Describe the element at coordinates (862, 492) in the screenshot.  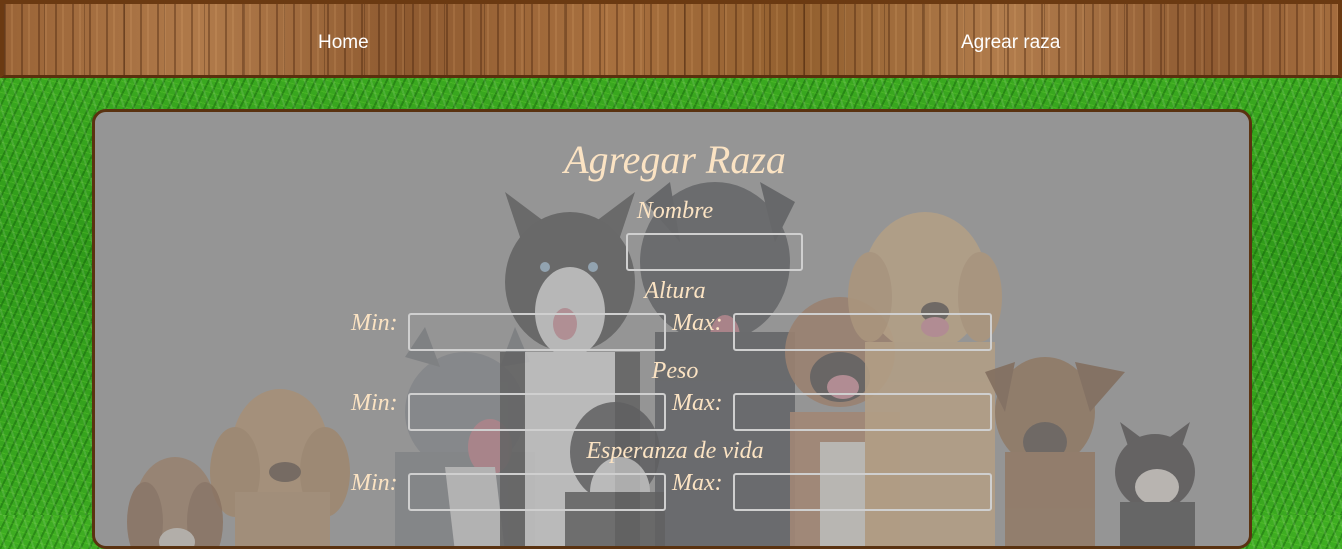
I see `vida-max-input` at that location.